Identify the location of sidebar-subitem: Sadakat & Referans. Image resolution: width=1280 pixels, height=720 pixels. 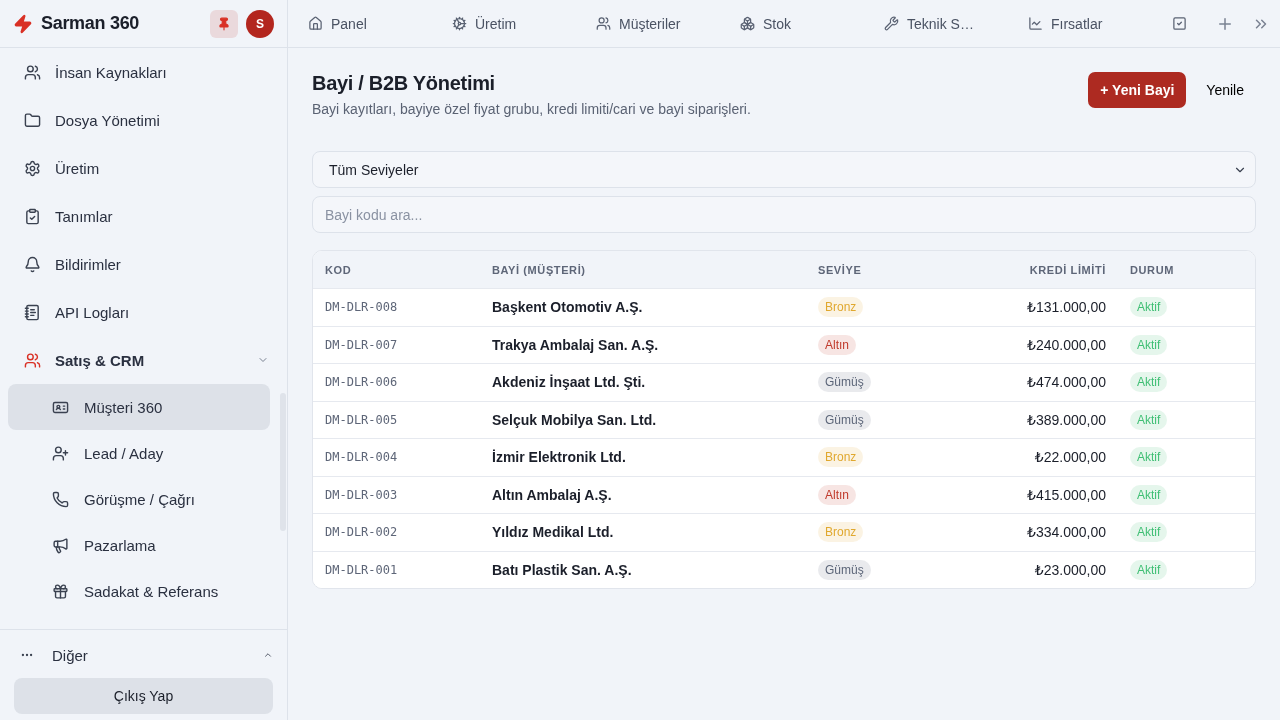
(139, 591).